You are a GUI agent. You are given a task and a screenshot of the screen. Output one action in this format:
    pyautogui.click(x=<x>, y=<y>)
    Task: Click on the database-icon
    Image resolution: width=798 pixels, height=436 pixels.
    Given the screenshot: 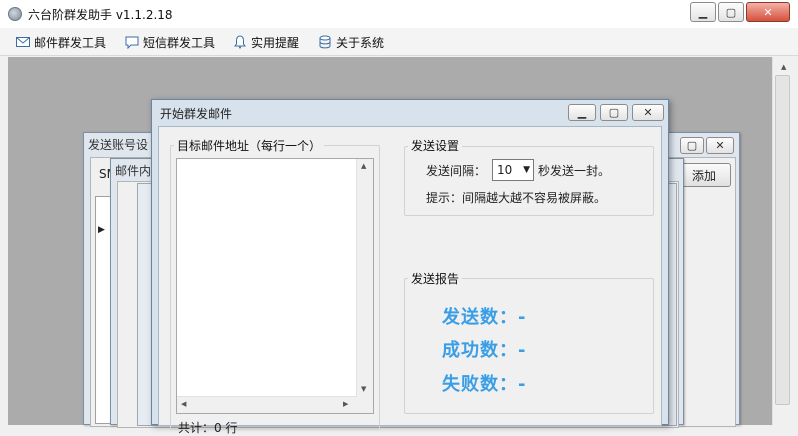 What is the action you would take?
    pyautogui.click(x=325, y=42)
    